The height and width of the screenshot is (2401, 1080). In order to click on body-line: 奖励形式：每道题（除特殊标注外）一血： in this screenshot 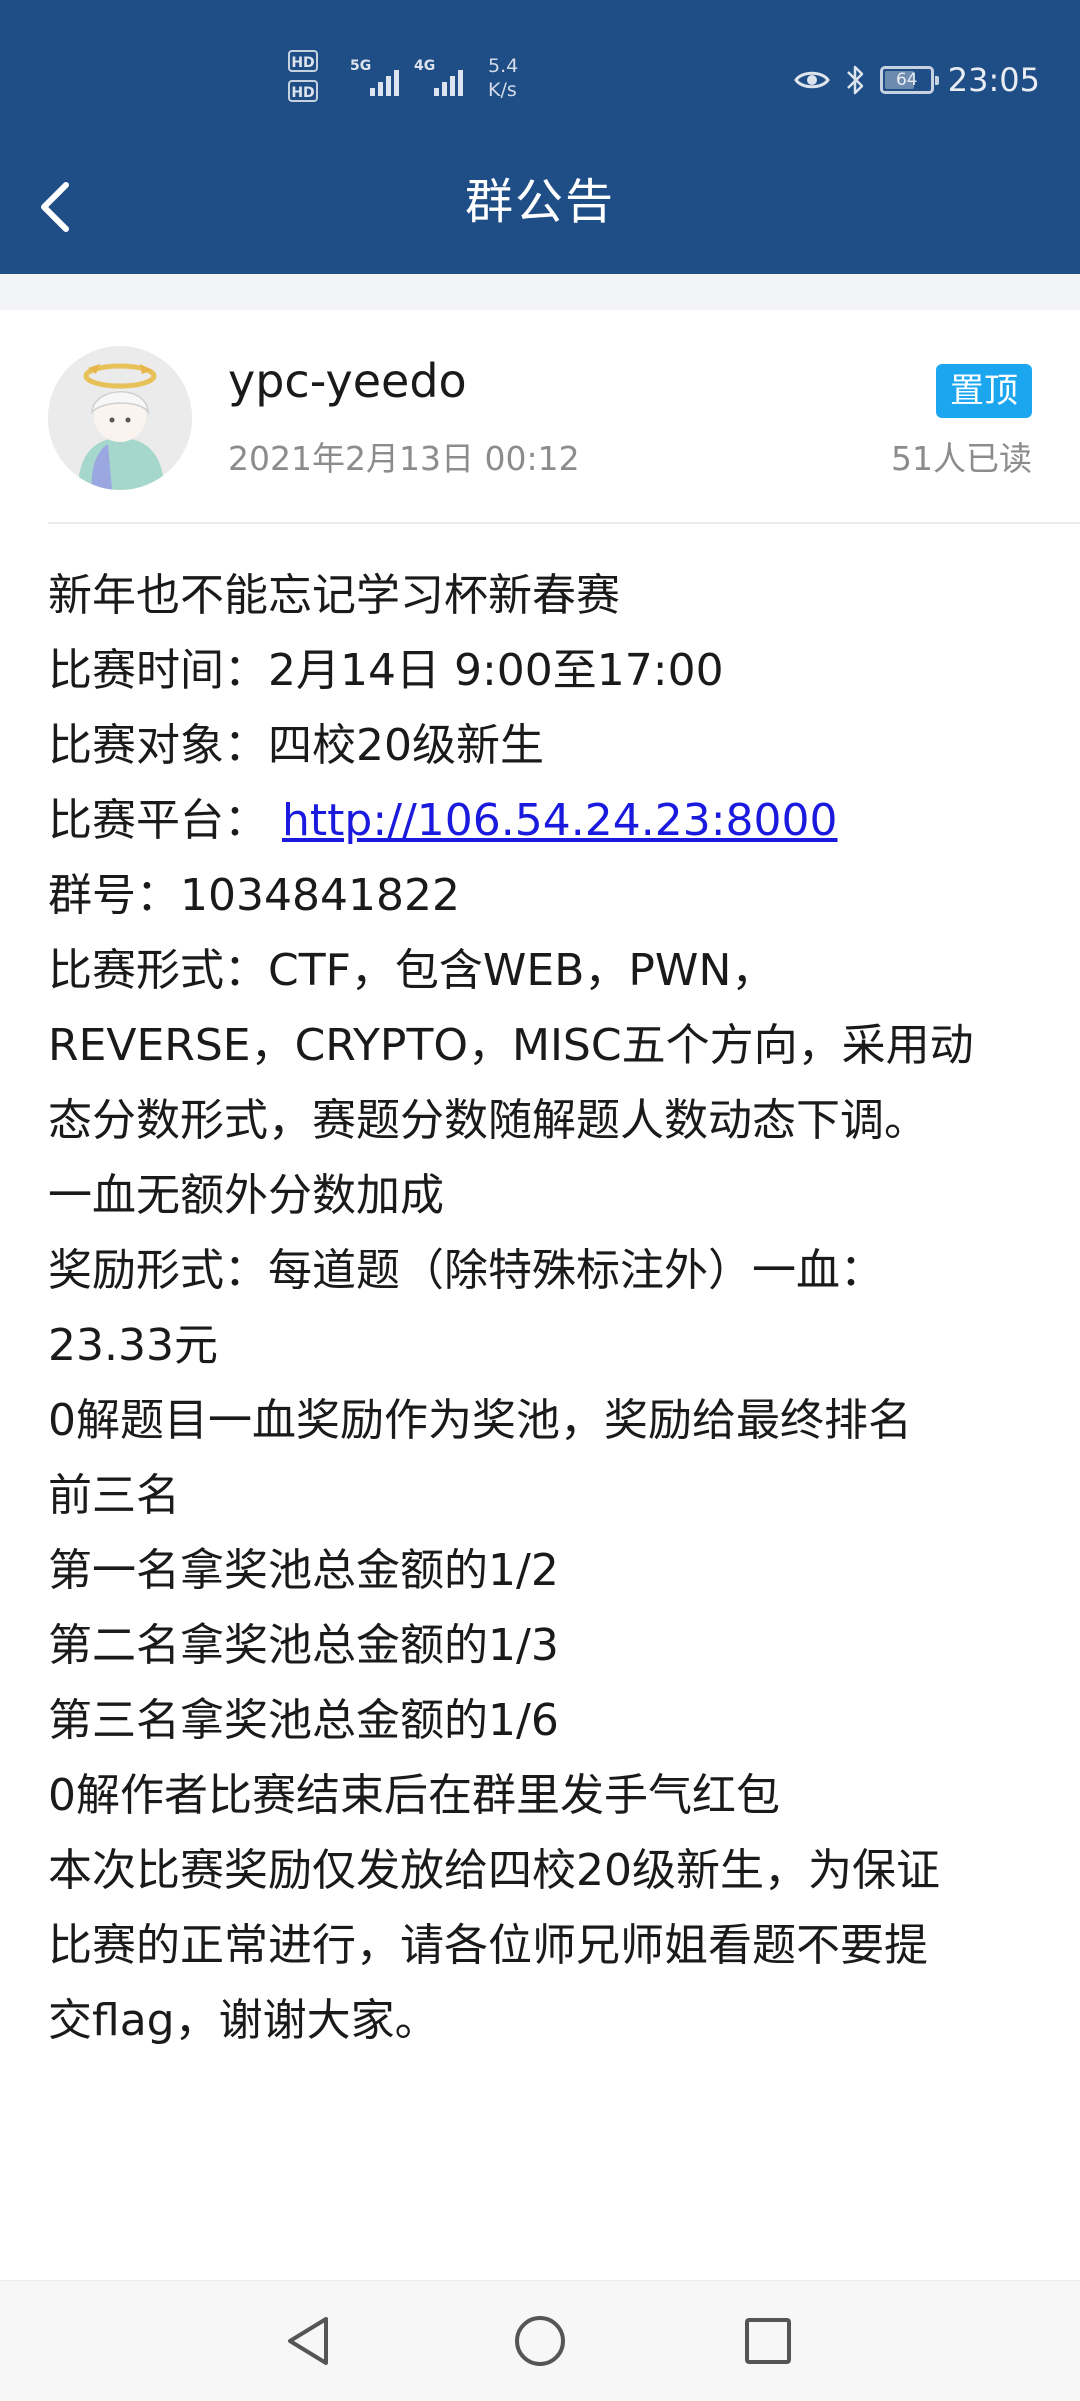, I will do `click(466, 1270)`.